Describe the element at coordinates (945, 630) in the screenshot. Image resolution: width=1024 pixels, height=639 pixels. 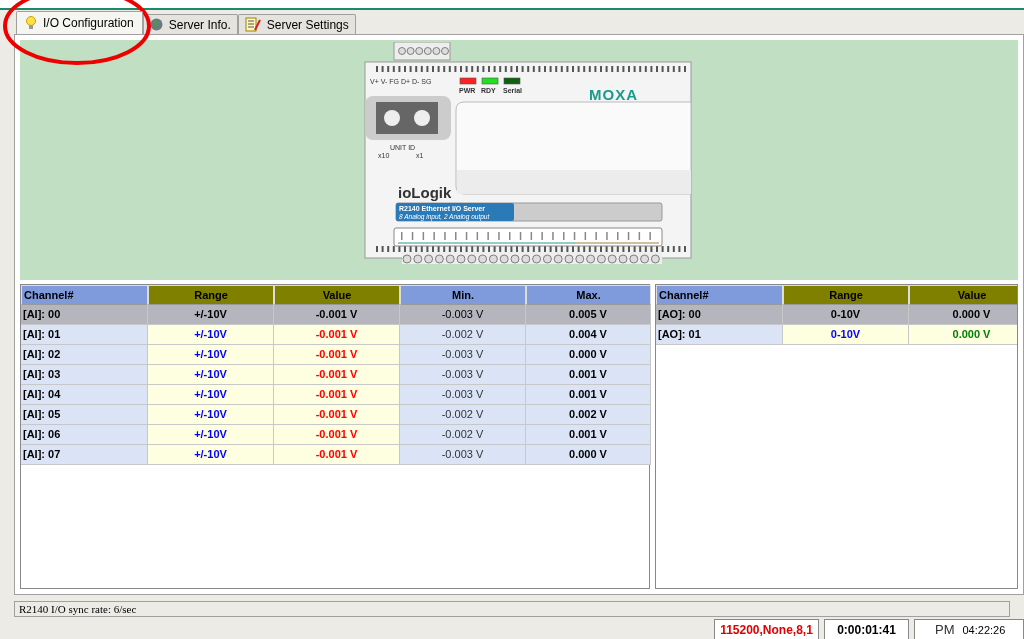
I see `am-pm-text: PM` at that location.